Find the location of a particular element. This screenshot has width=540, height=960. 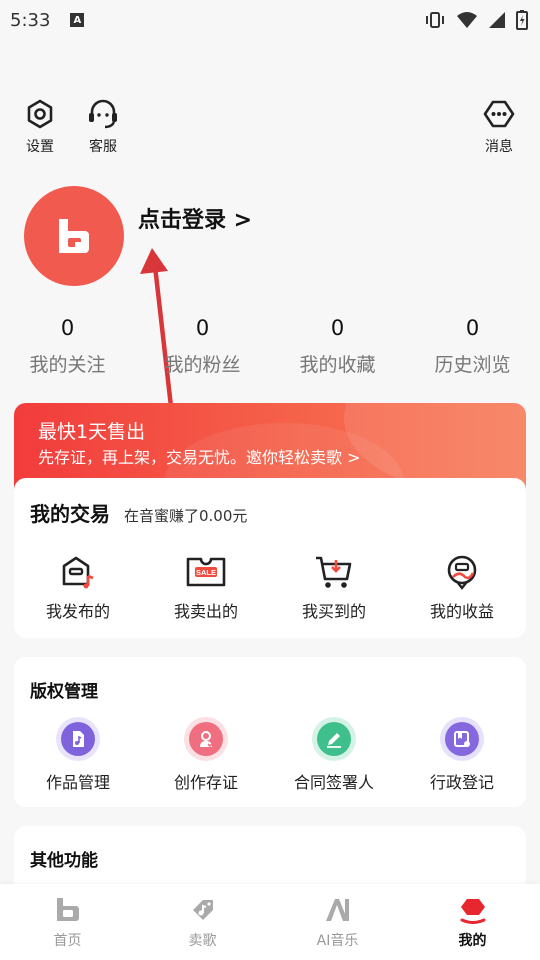

pen-sign-icon is located at coordinates (334, 740).